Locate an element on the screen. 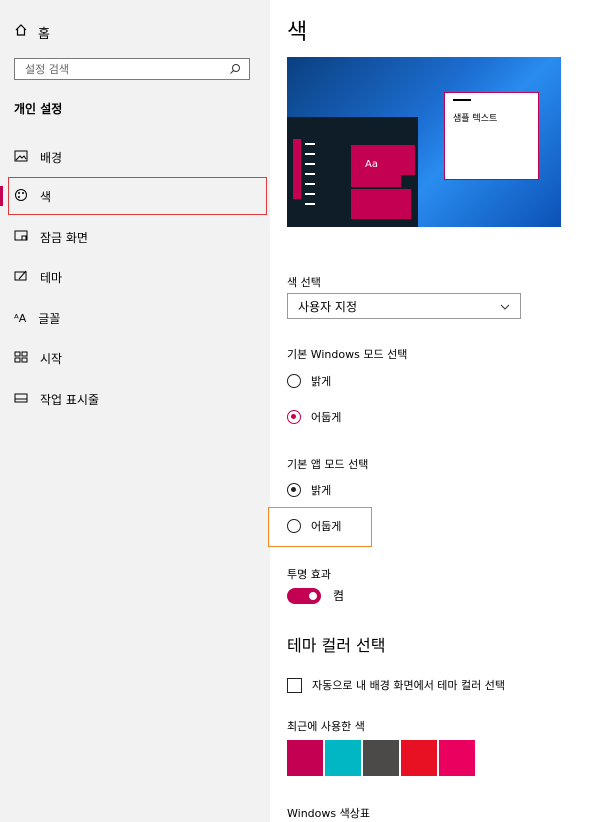  color-select-label: 색 선택 is located at coordinates (304, 282).